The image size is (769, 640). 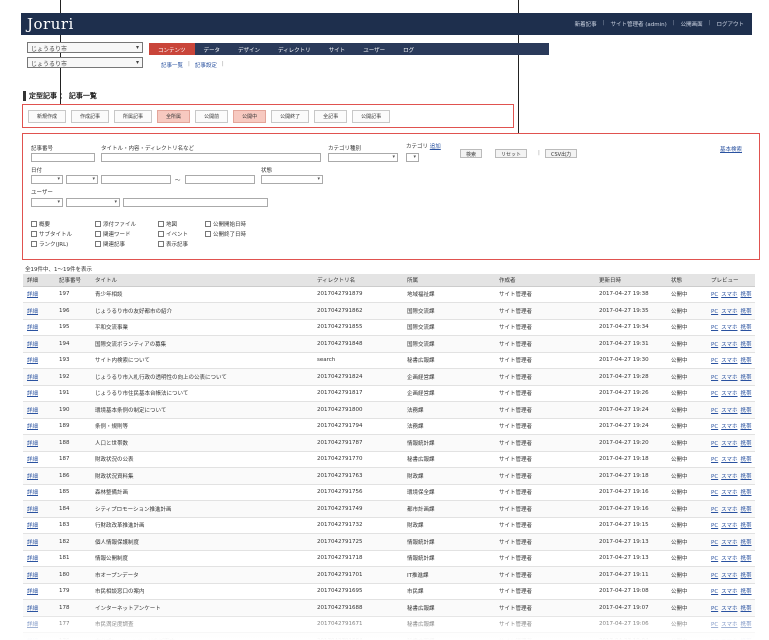 What do you see at coordinates (212, 116) in the screenshot?
I see `before-publish-button: 公開前` at bounding box center [212, 116].